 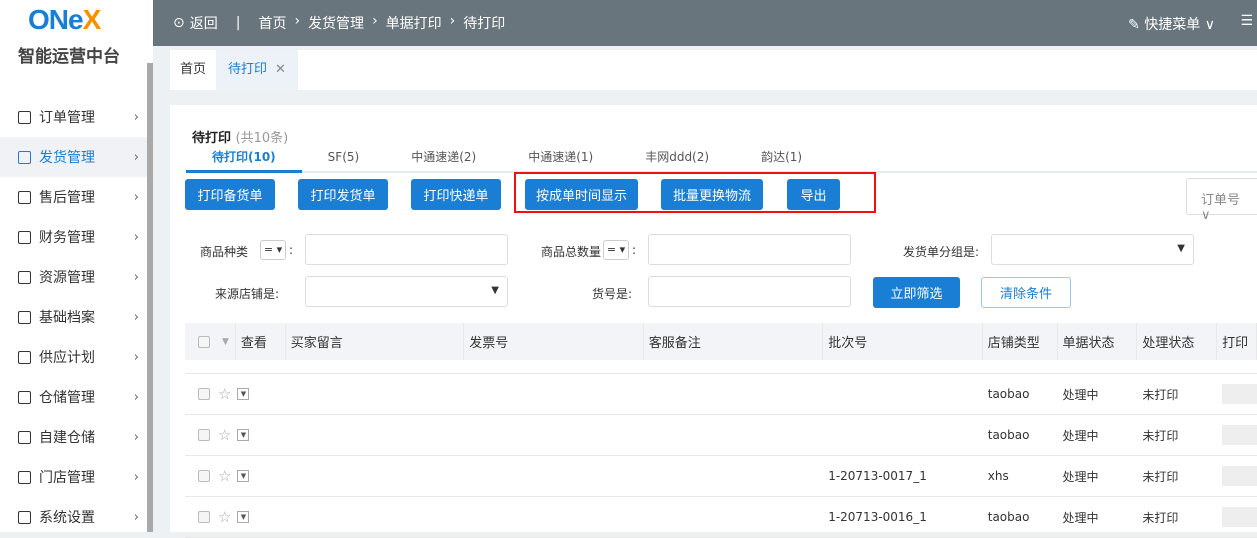 I want to click on sort-select: 订单号 ∨, so click(x=1221, y=200).